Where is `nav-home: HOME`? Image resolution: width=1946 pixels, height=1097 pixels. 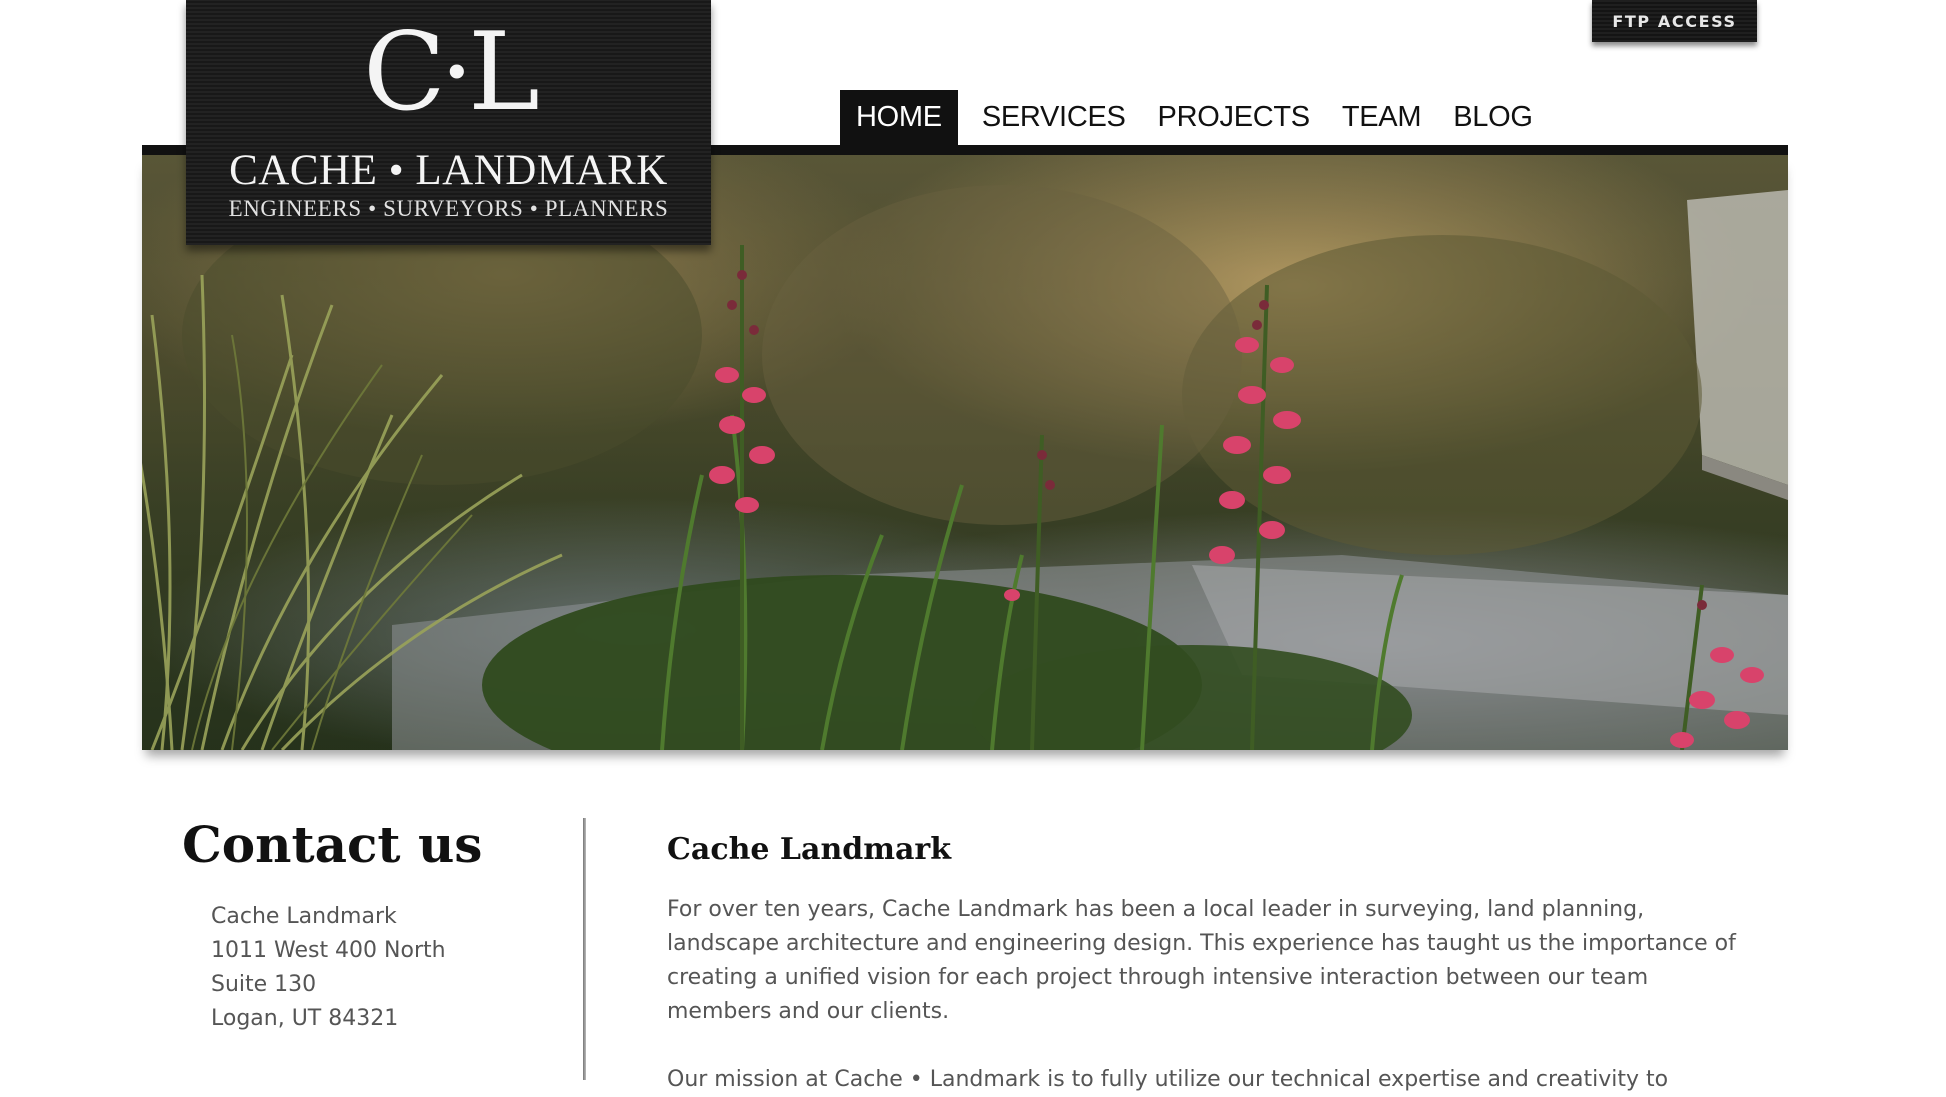
nav-home: HOME is located at coordinates (899, 117).